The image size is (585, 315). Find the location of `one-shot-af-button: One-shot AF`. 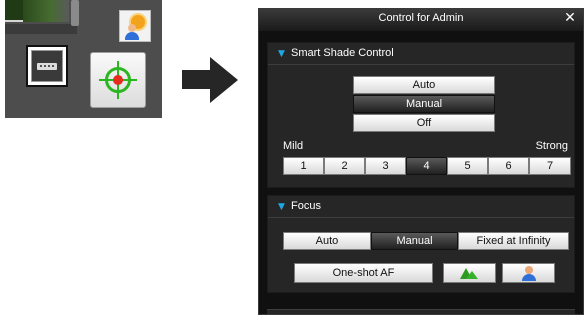

one-shot-af-button: One-shot AF is located at coordinates (363, 273).